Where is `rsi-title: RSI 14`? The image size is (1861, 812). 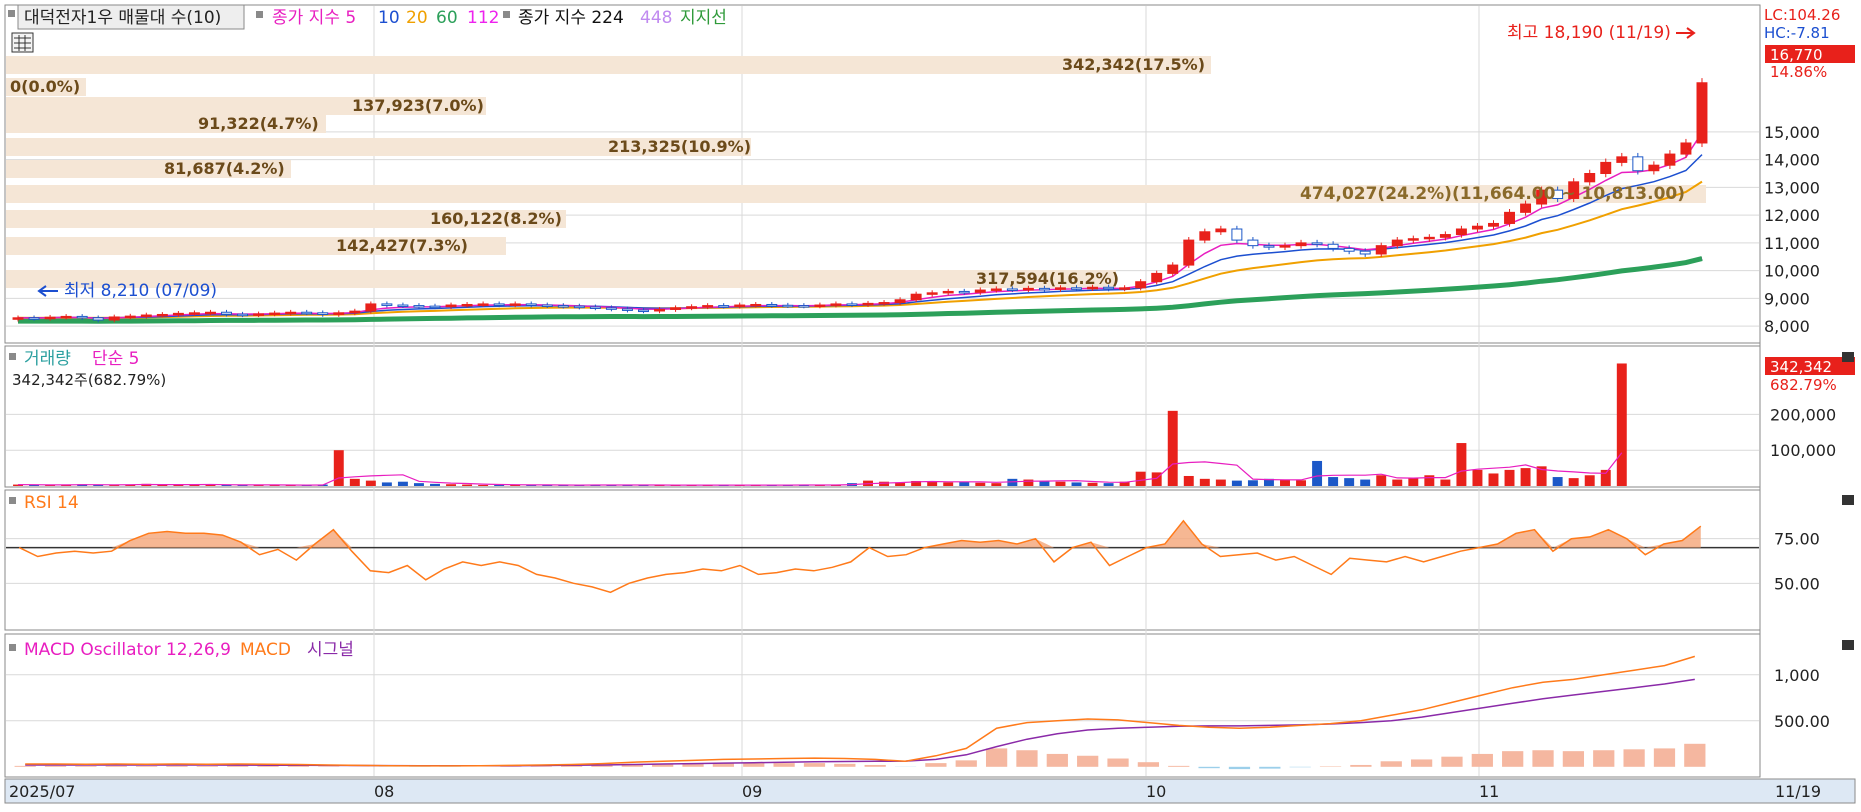 rsi-title: RSI 14 is located at coordinates (51, 503).